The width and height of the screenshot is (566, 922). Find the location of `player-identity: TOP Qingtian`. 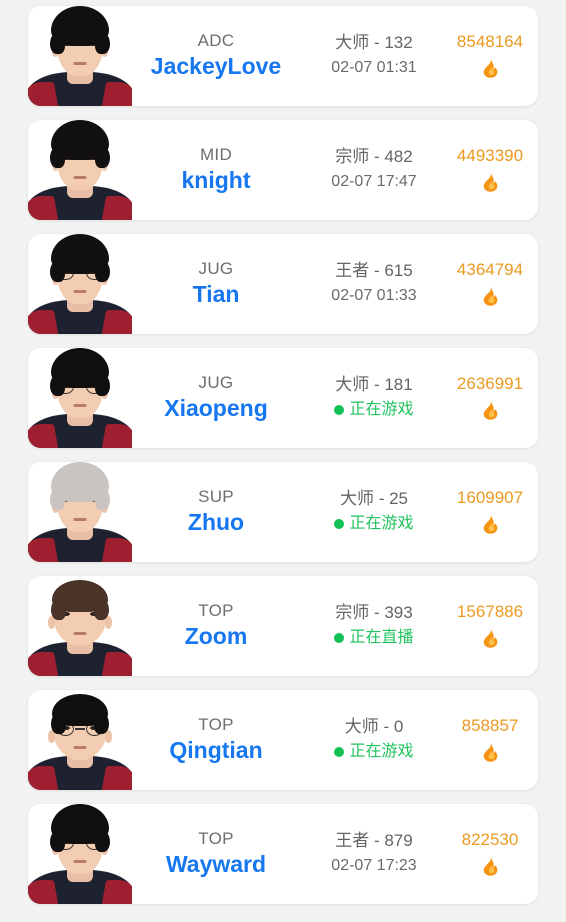

player-identity: TOP Qingtian is located at coordinates (216, 740).